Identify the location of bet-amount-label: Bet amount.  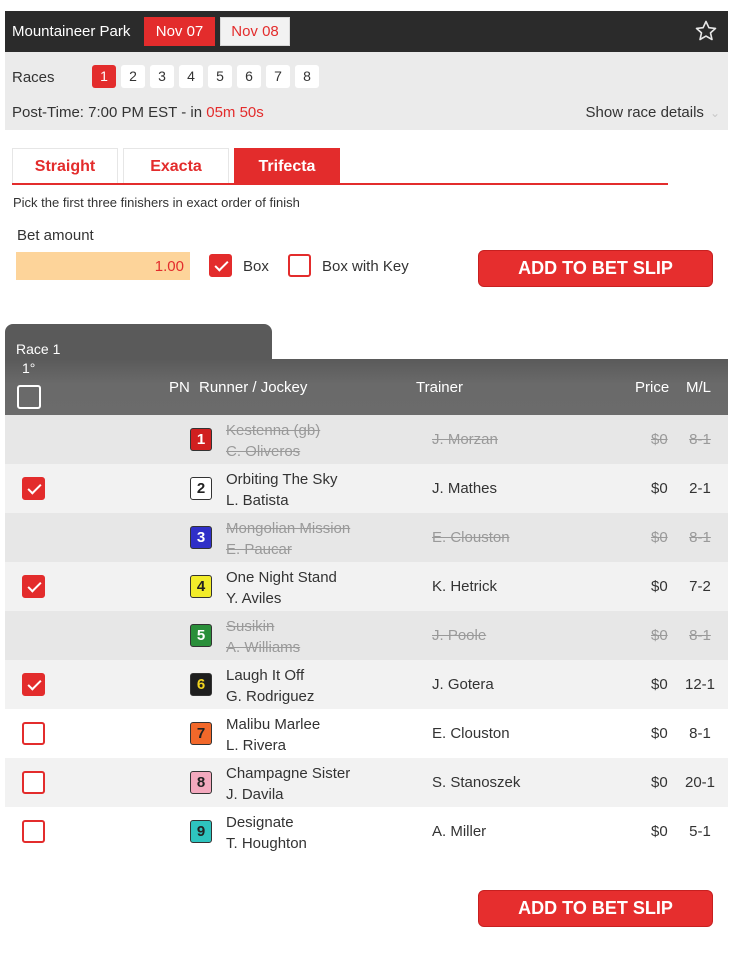
(55, 235).